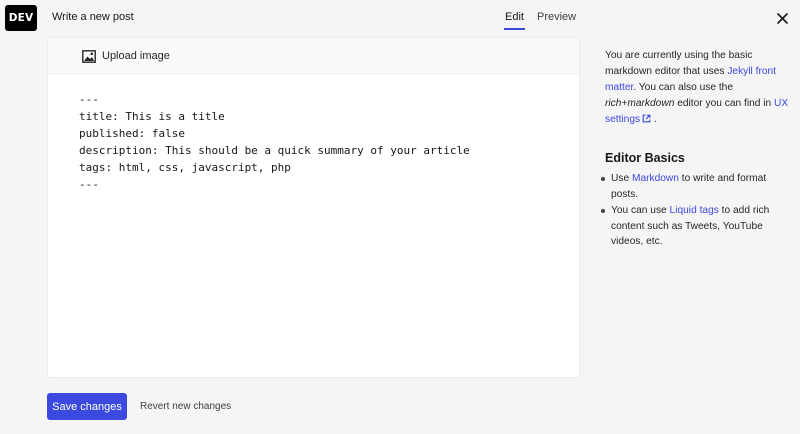  What do you see at coordinates (89, 56) in the screenshot?
I see `image-icon` at bounding box center [89, 56].